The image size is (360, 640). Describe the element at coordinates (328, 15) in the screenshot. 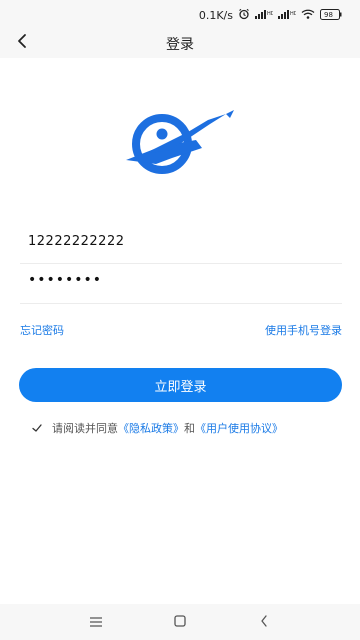

I see `svg-text: 98` at that location.